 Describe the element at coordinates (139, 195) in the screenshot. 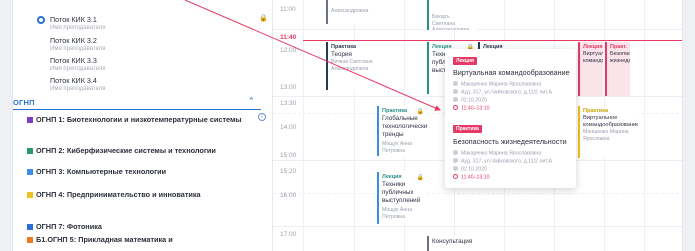

I see `category-item: ОГНП 4: Предпринимательство и инноватика` at that location.